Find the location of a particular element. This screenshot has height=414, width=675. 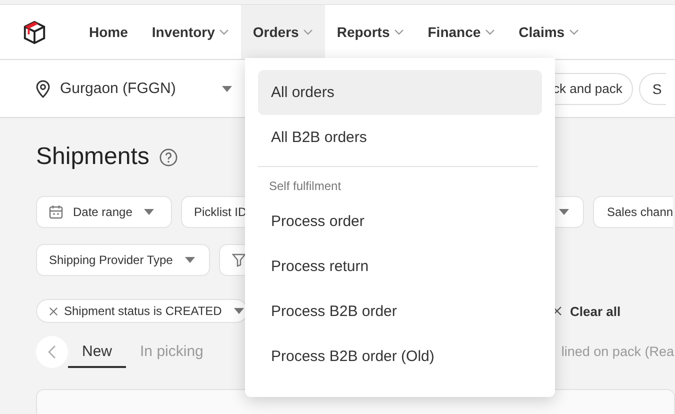

tab: New is located at coordinates (97, 352).